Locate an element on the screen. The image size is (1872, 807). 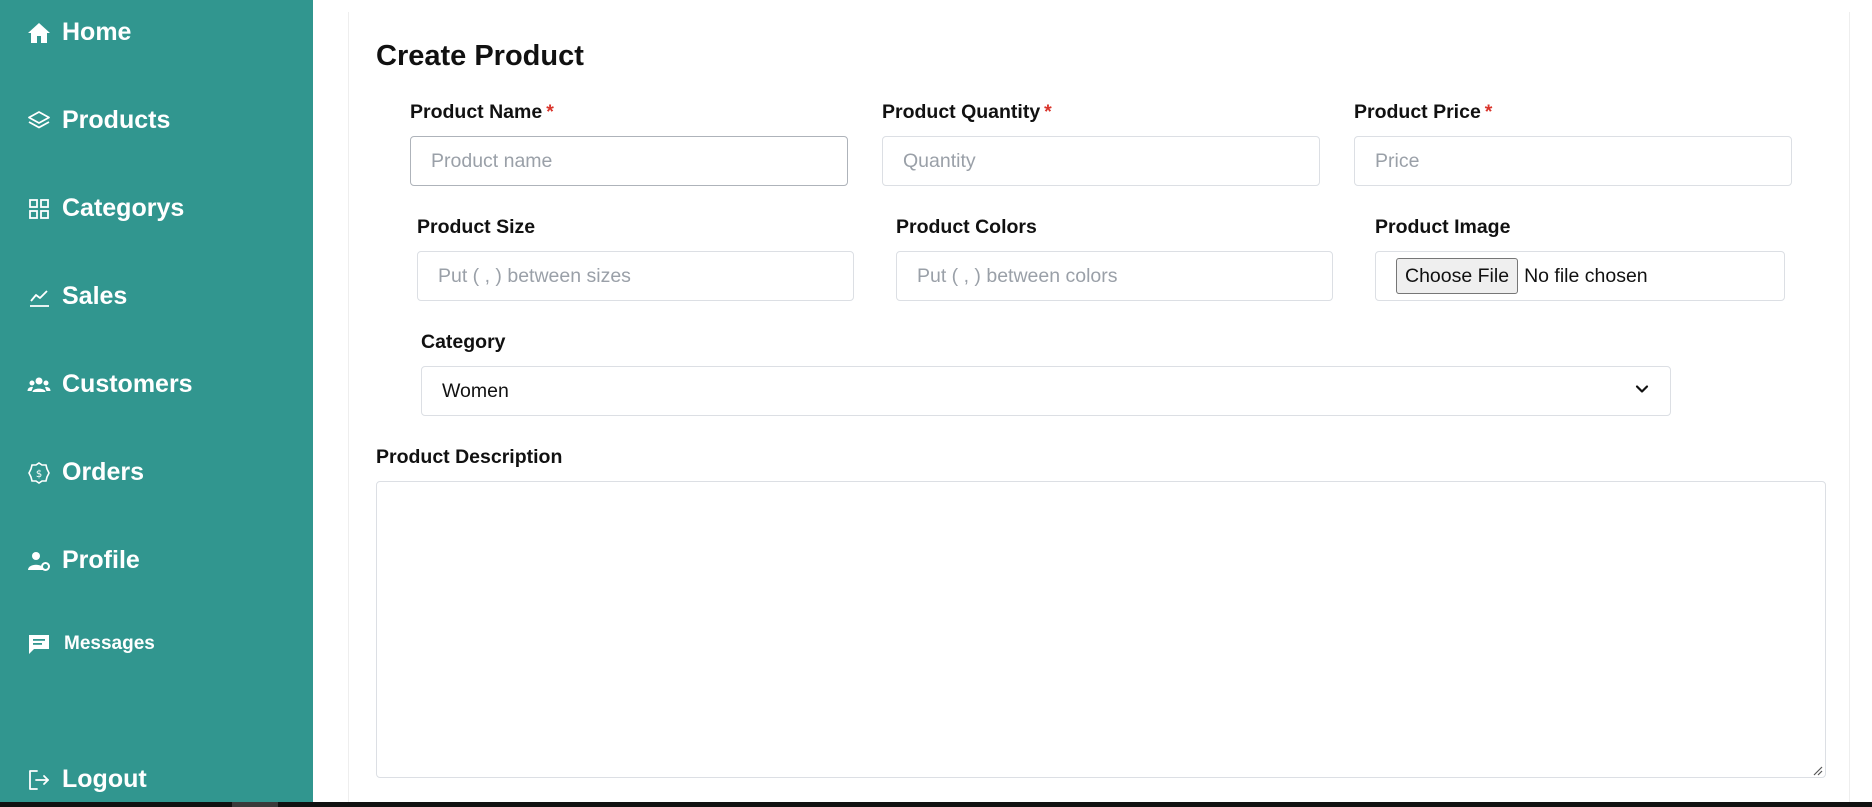
product-size-label: Product Size is located at coordinates (476, 227).